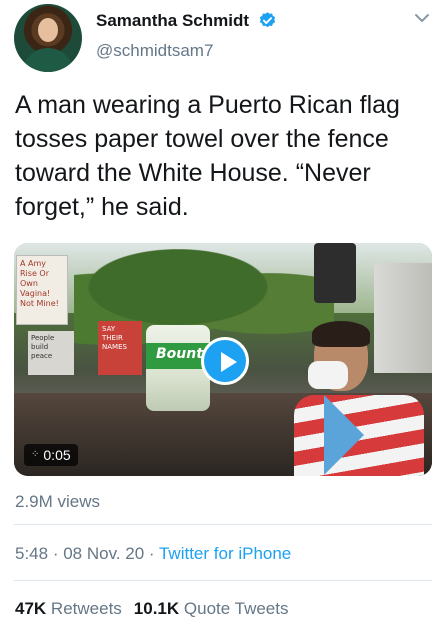  I want to click on protest-sign: A Amy Rise Or Own Vagina! Not Mine!, so click(42, 290).